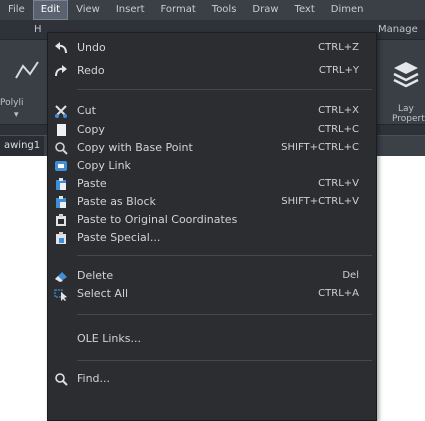  I want to click on menu-text: Text, so click(305, 10).